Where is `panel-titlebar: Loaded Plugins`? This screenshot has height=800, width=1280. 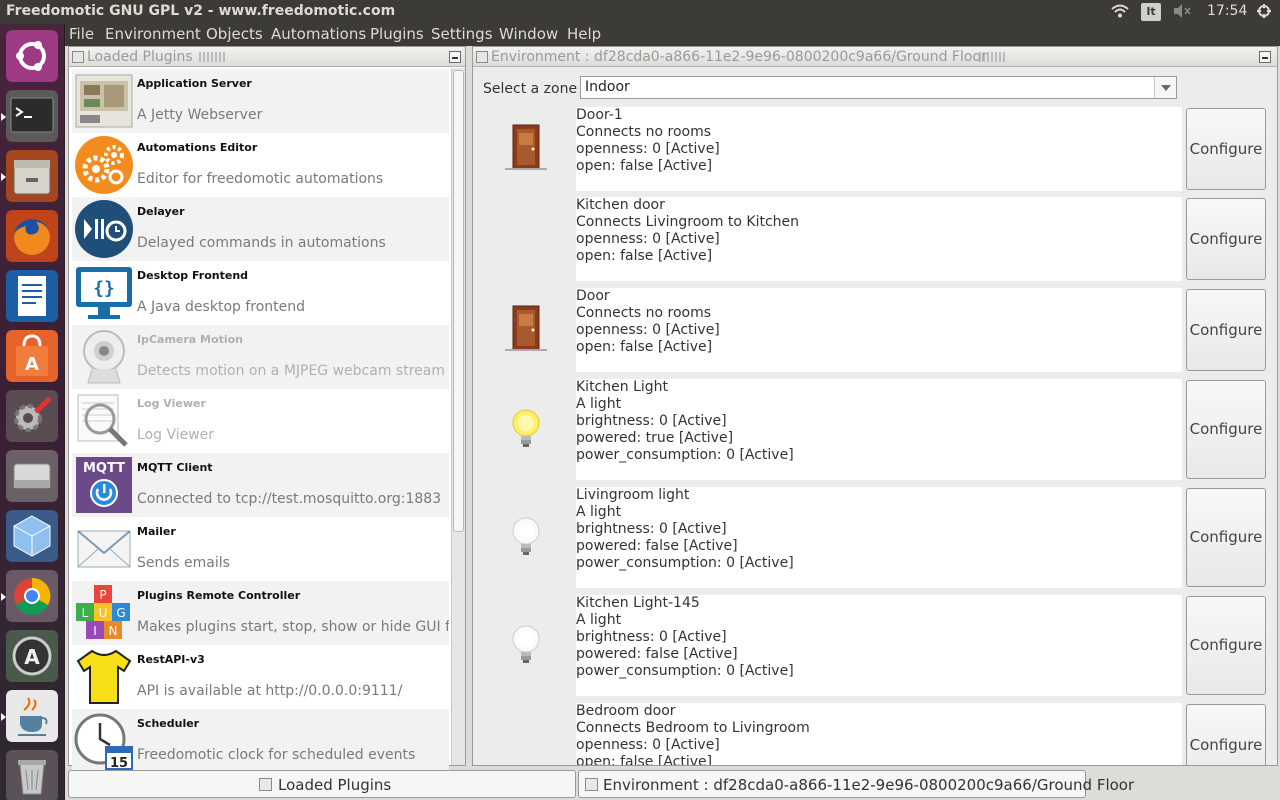 panel-titlebar: Loaded Plugins is located at coordinates (267, 57).